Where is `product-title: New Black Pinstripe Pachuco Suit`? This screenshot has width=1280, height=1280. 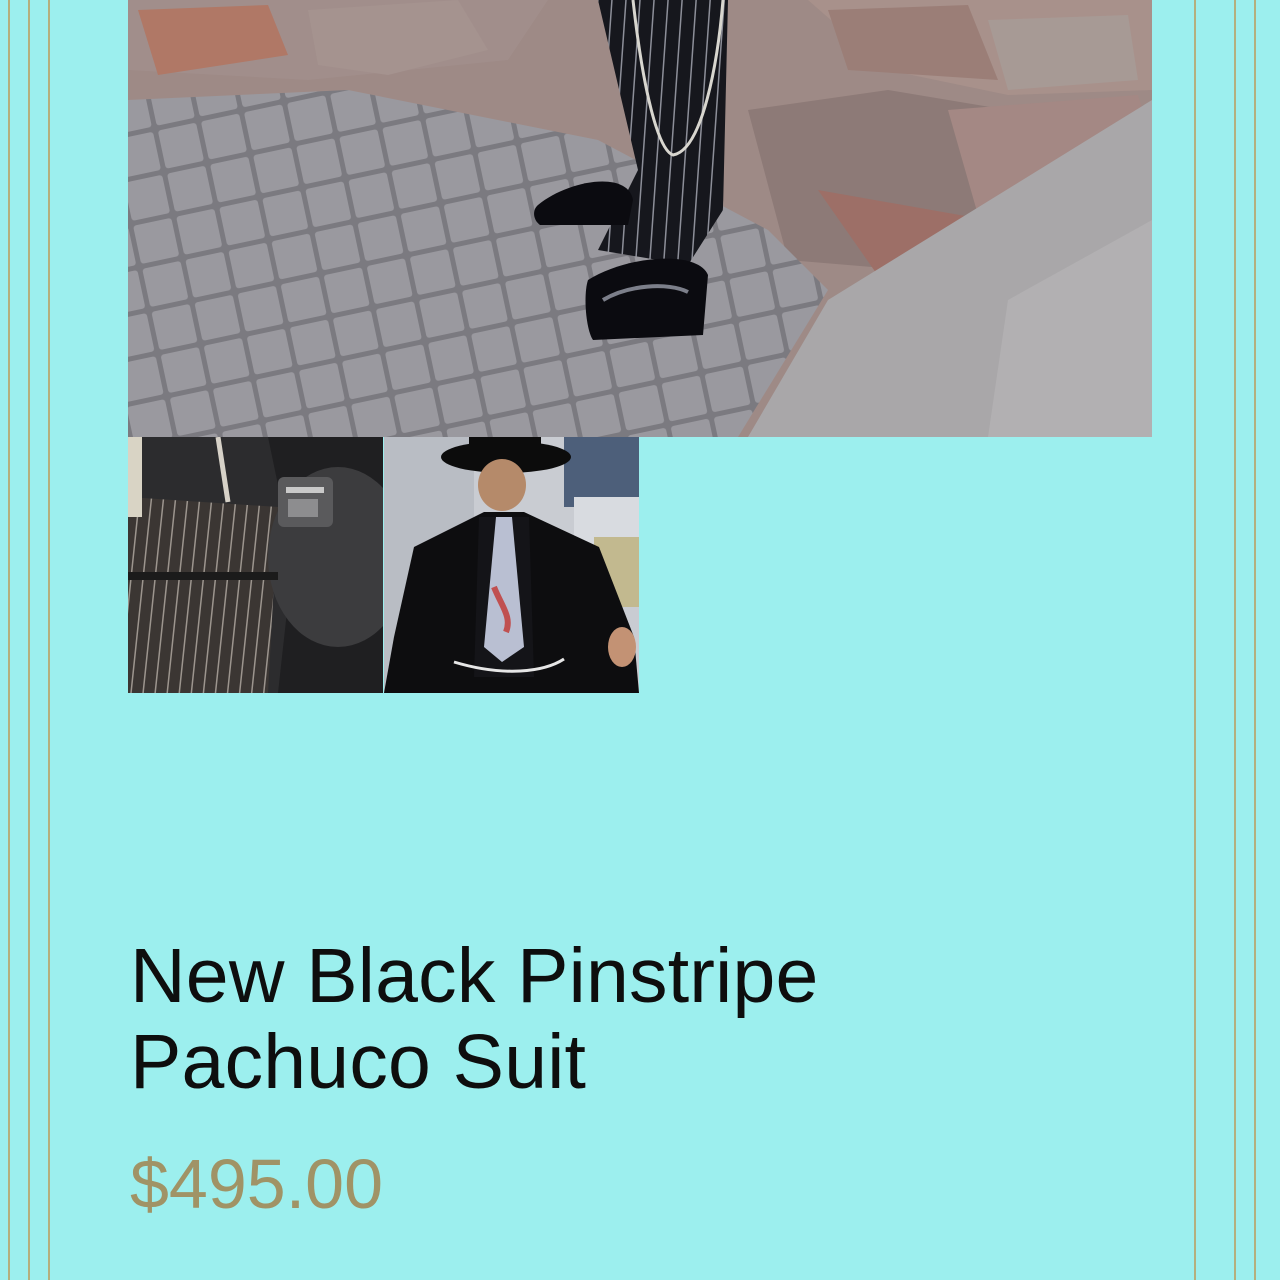 product-title: New Black Pinstripe Pachuco Suit is located at coordinates (474, 1019).